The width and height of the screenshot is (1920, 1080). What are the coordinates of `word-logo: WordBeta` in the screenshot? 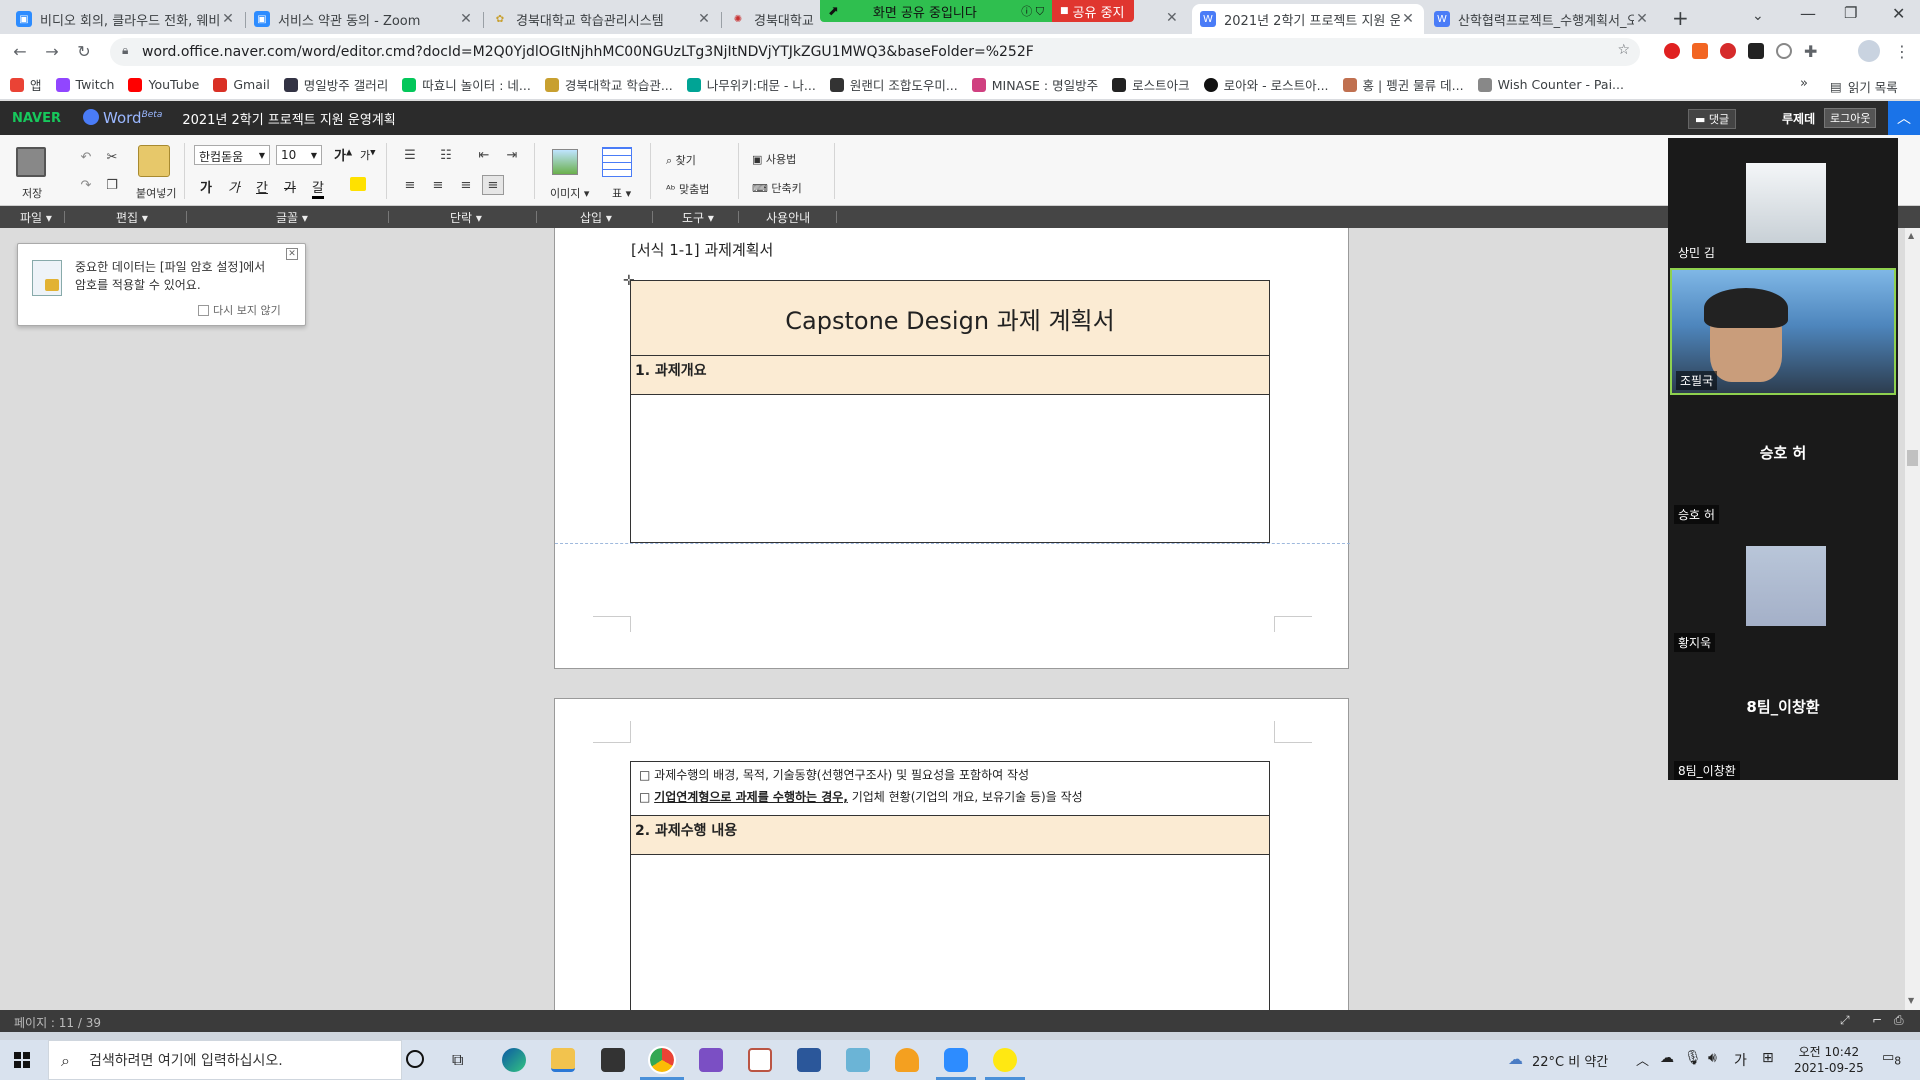 It's located at (122, 118).